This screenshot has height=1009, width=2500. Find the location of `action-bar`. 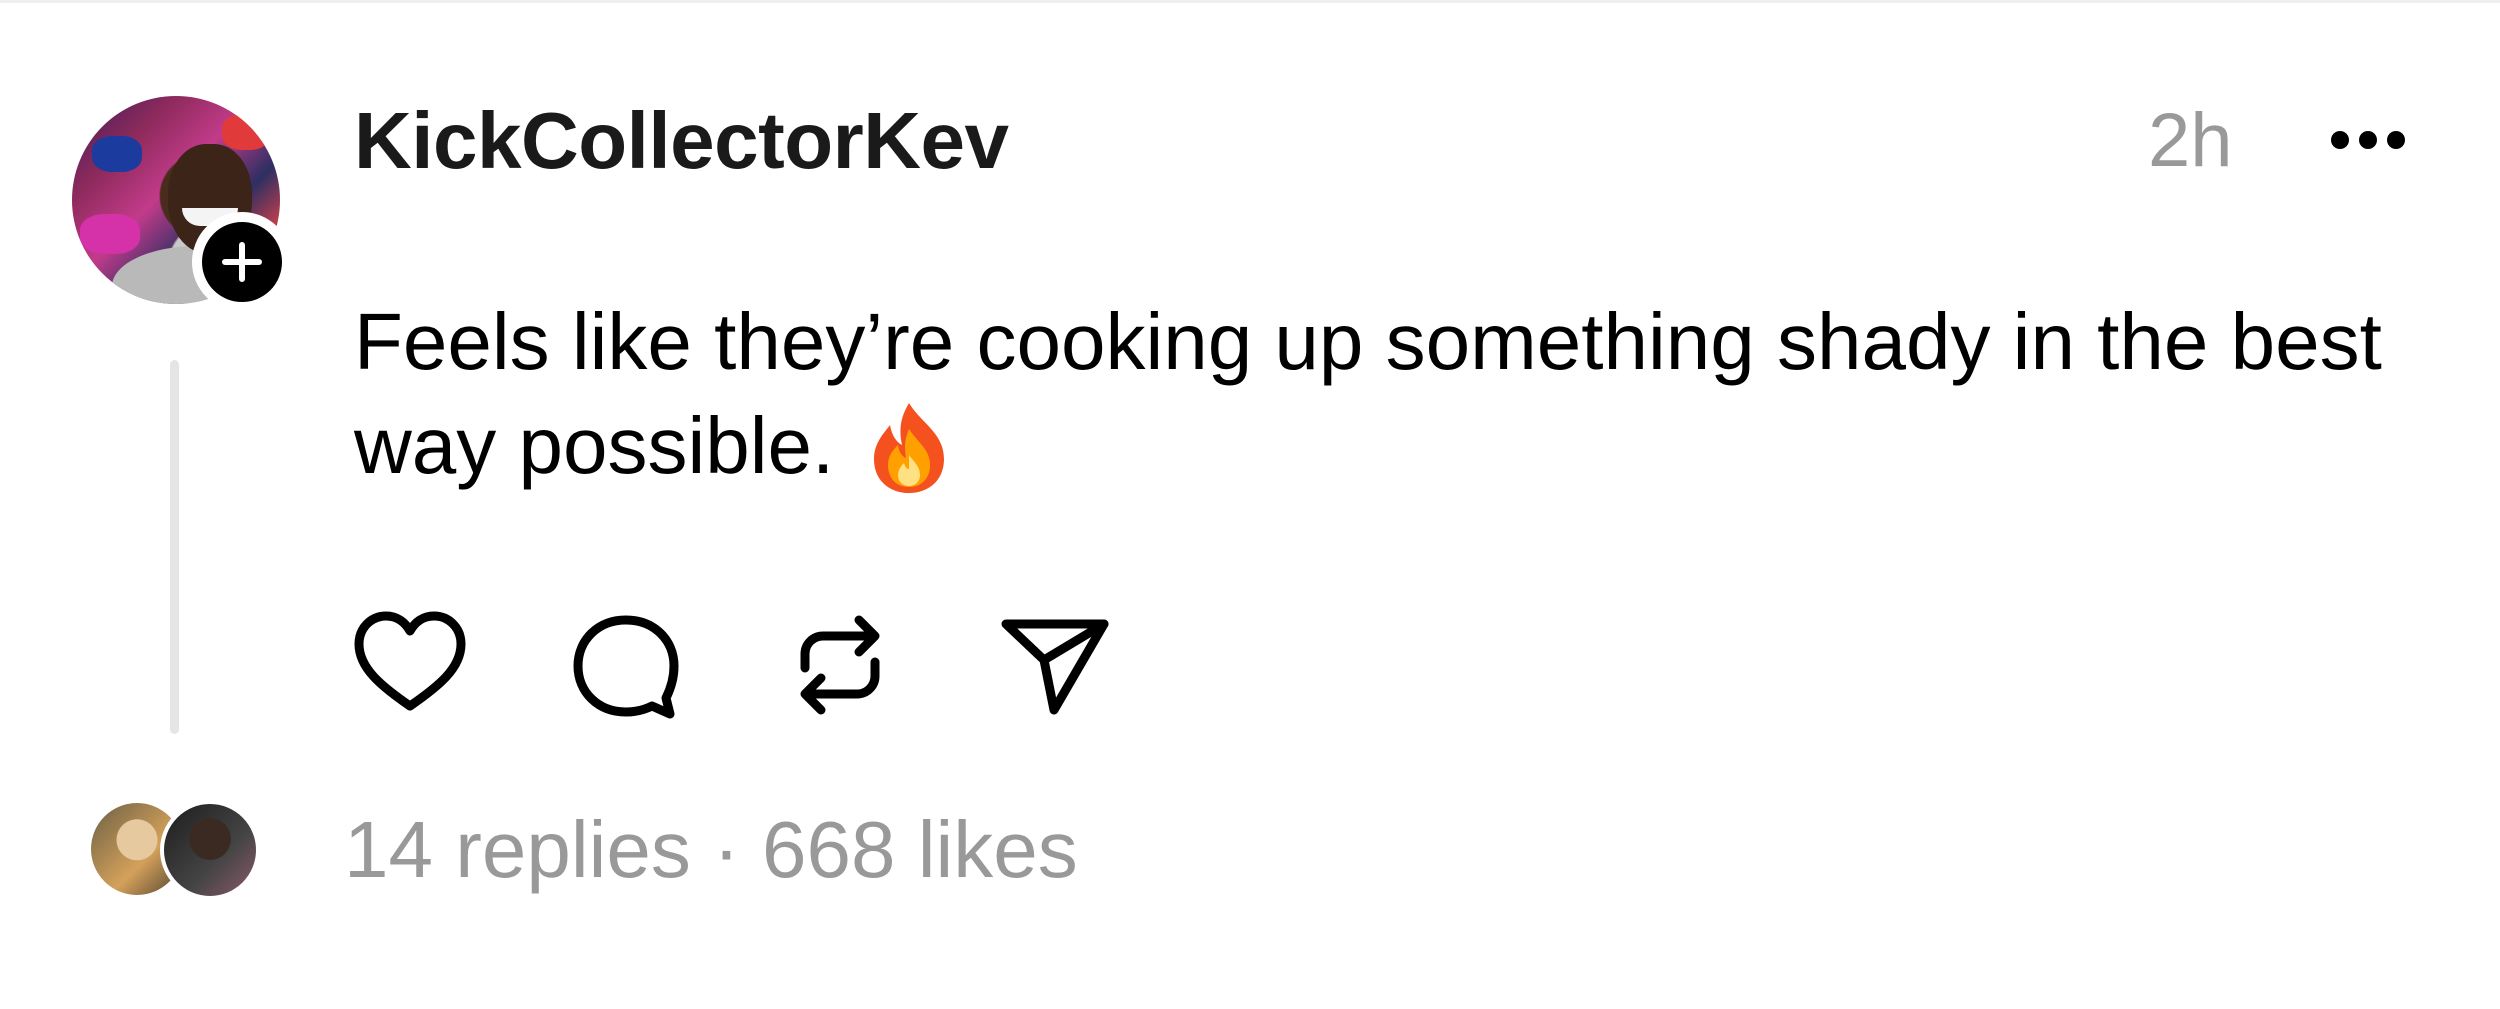

action-bar is located at coordinates (780, 665).